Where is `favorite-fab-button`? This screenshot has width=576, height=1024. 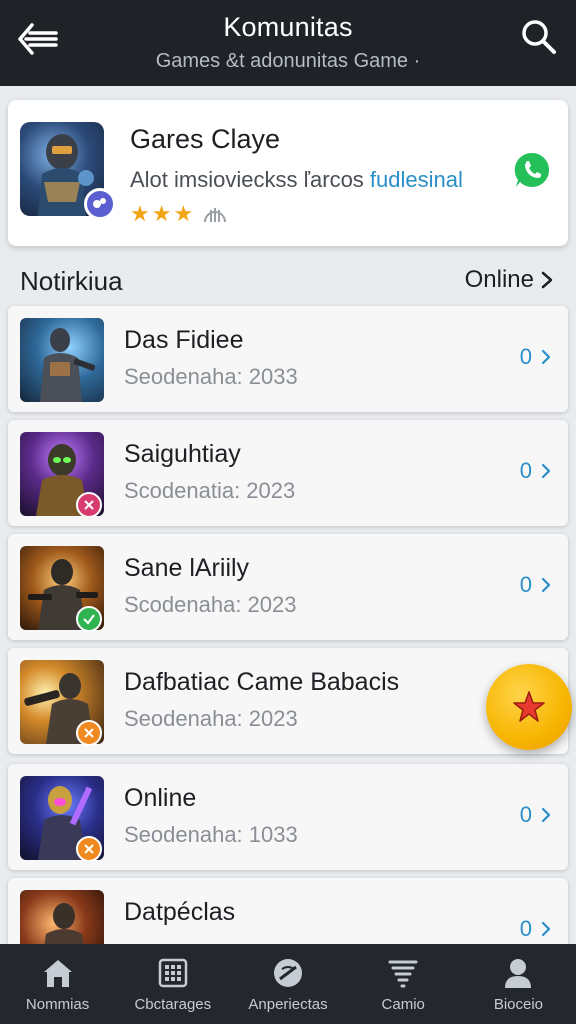
favorite-fab-button is located at coordinates (529, 707).